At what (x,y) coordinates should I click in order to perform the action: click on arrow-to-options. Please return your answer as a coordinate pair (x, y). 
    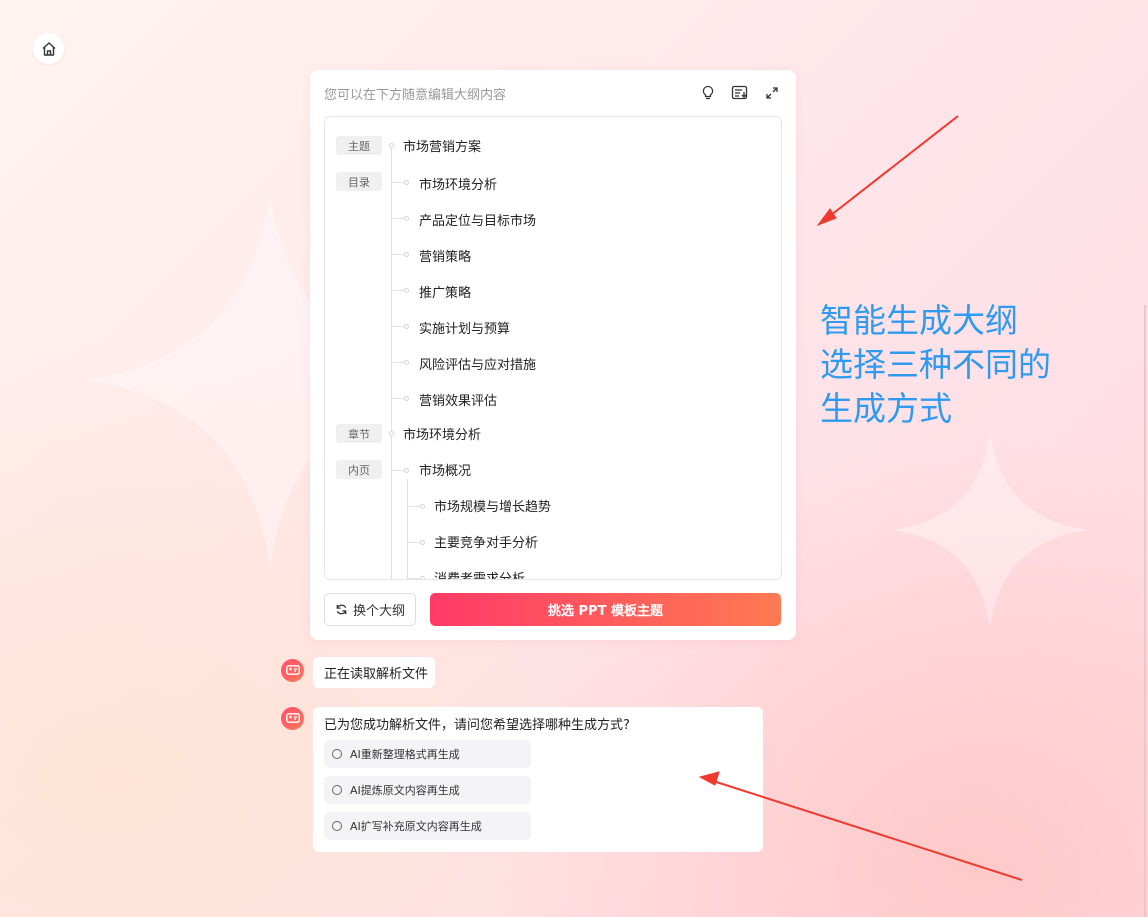
    Looking at the image, I should click on (860, 826).